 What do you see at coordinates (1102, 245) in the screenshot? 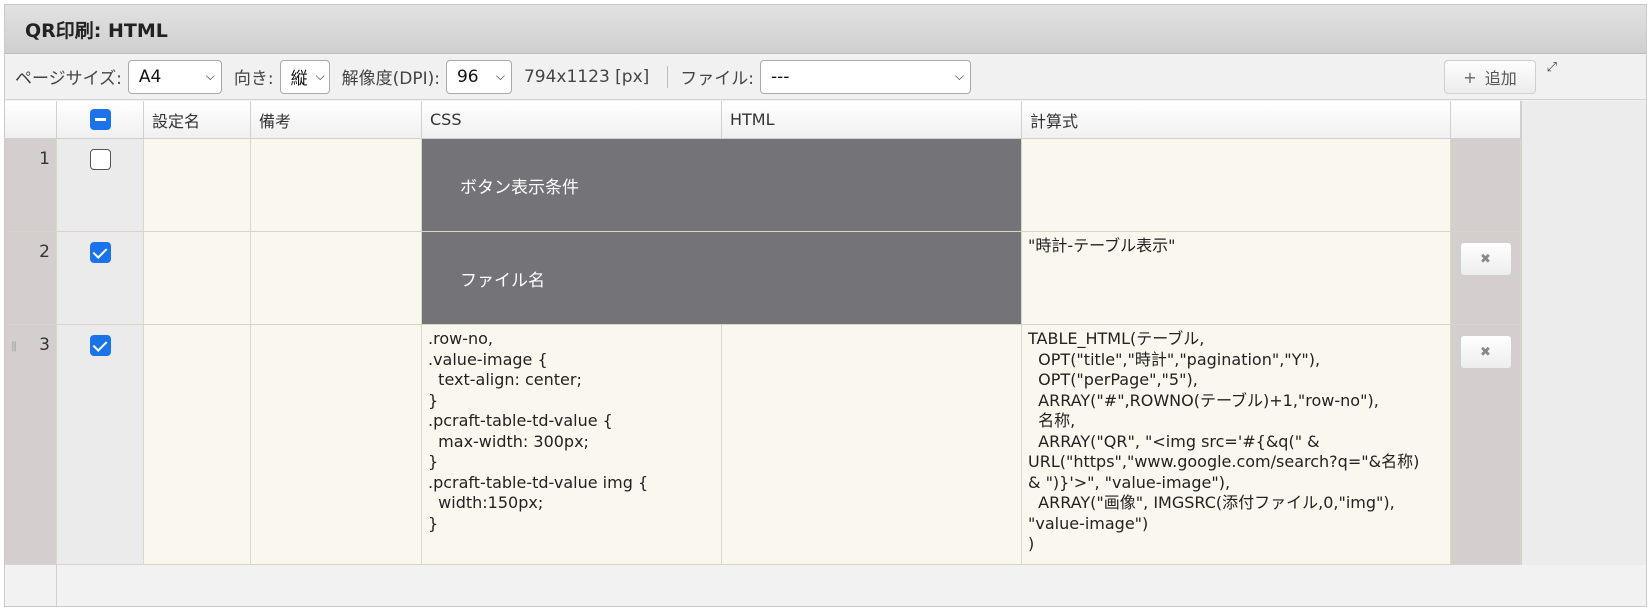
I see `formula-text: "時計-テーブル表示"` at bounding box center [1102, 245].